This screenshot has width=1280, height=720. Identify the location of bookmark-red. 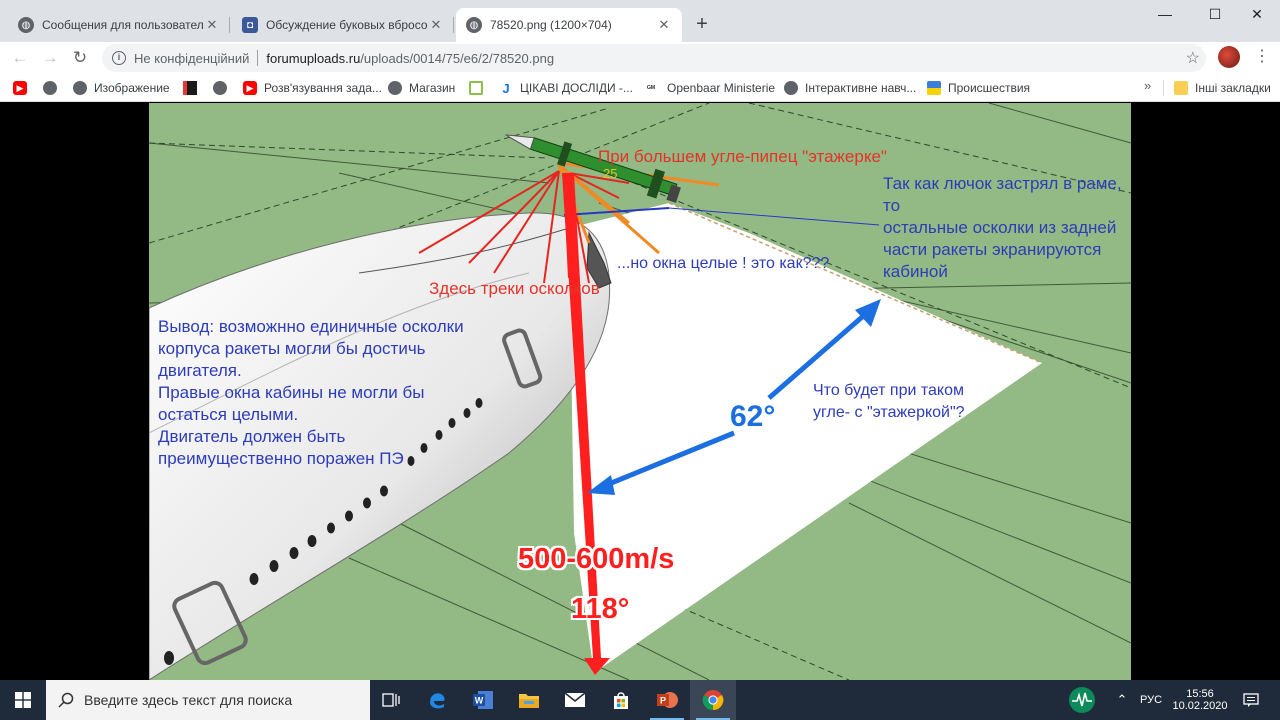
(193, 88).